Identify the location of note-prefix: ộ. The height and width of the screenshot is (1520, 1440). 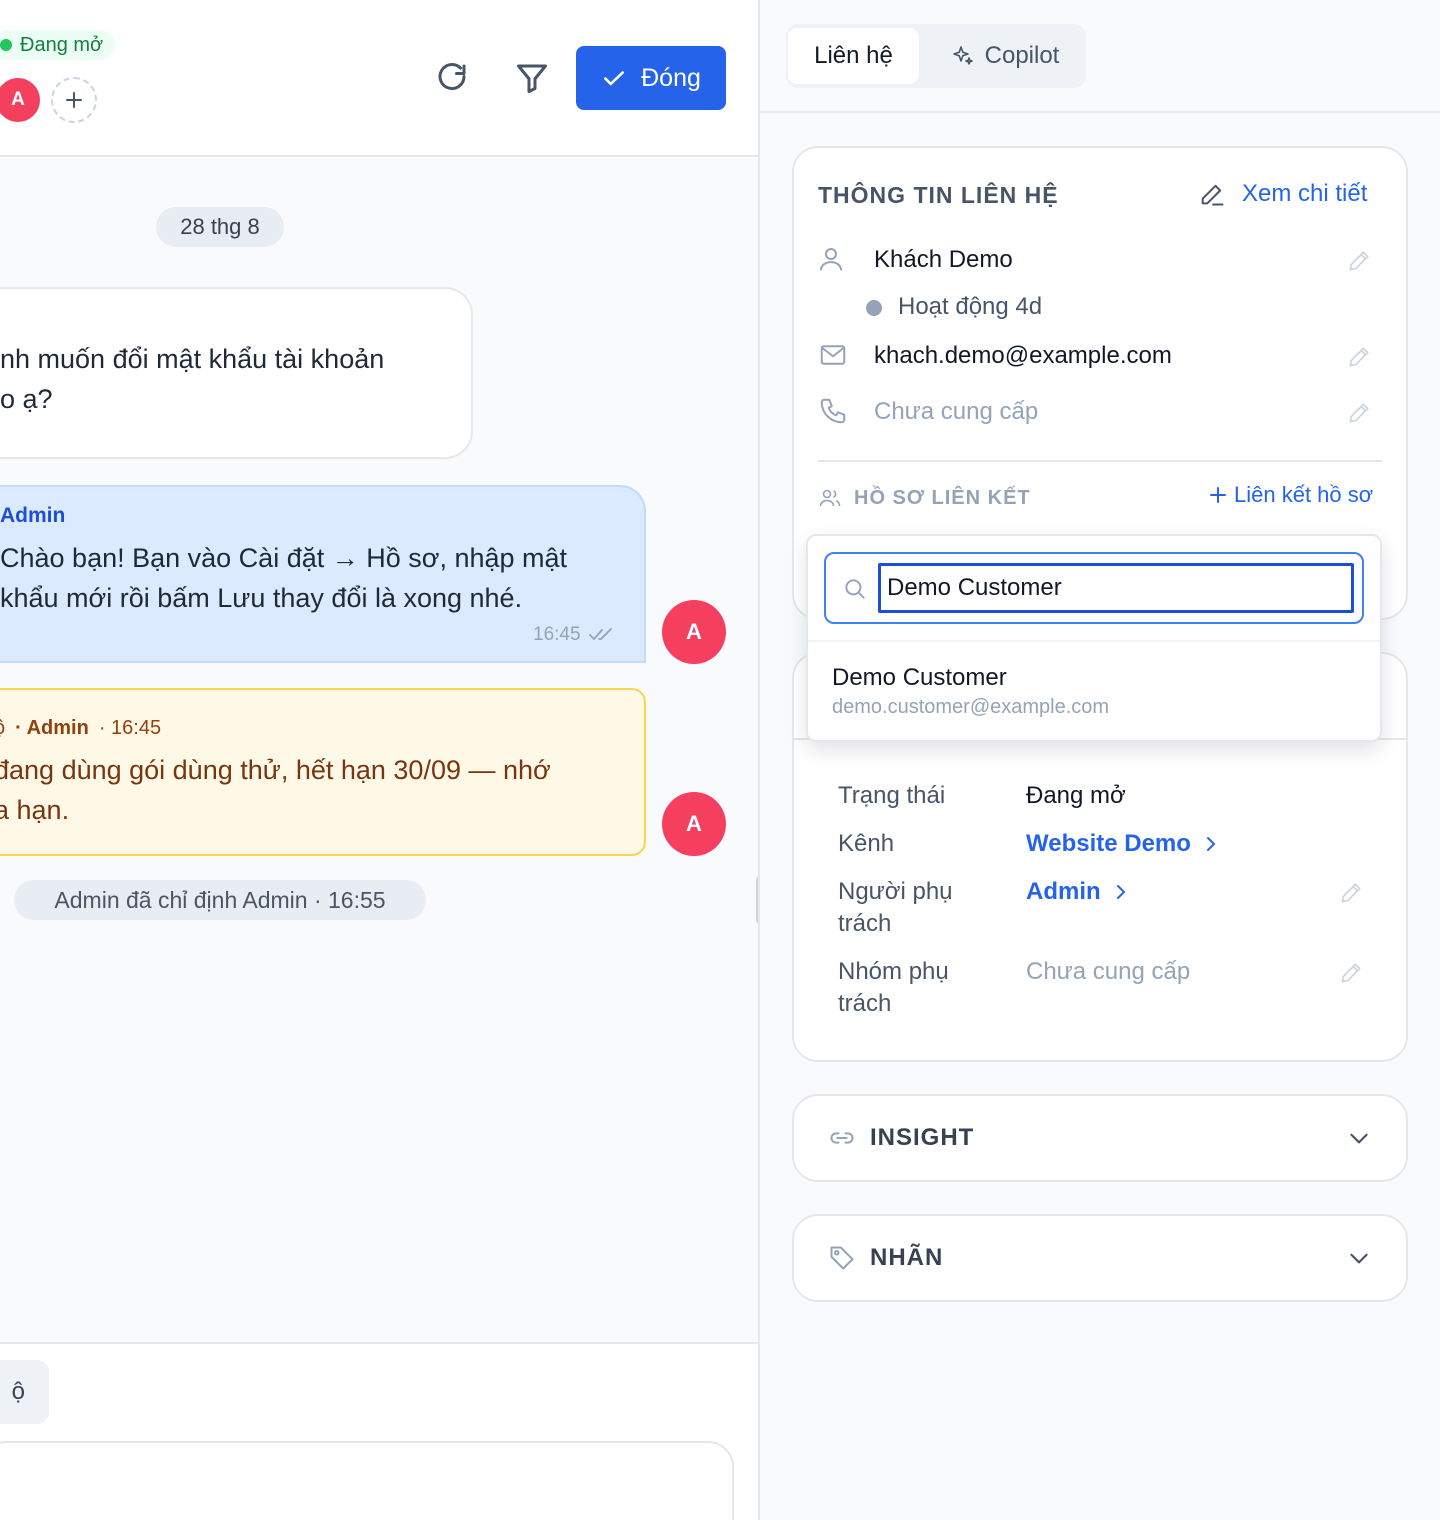
(2, 728).